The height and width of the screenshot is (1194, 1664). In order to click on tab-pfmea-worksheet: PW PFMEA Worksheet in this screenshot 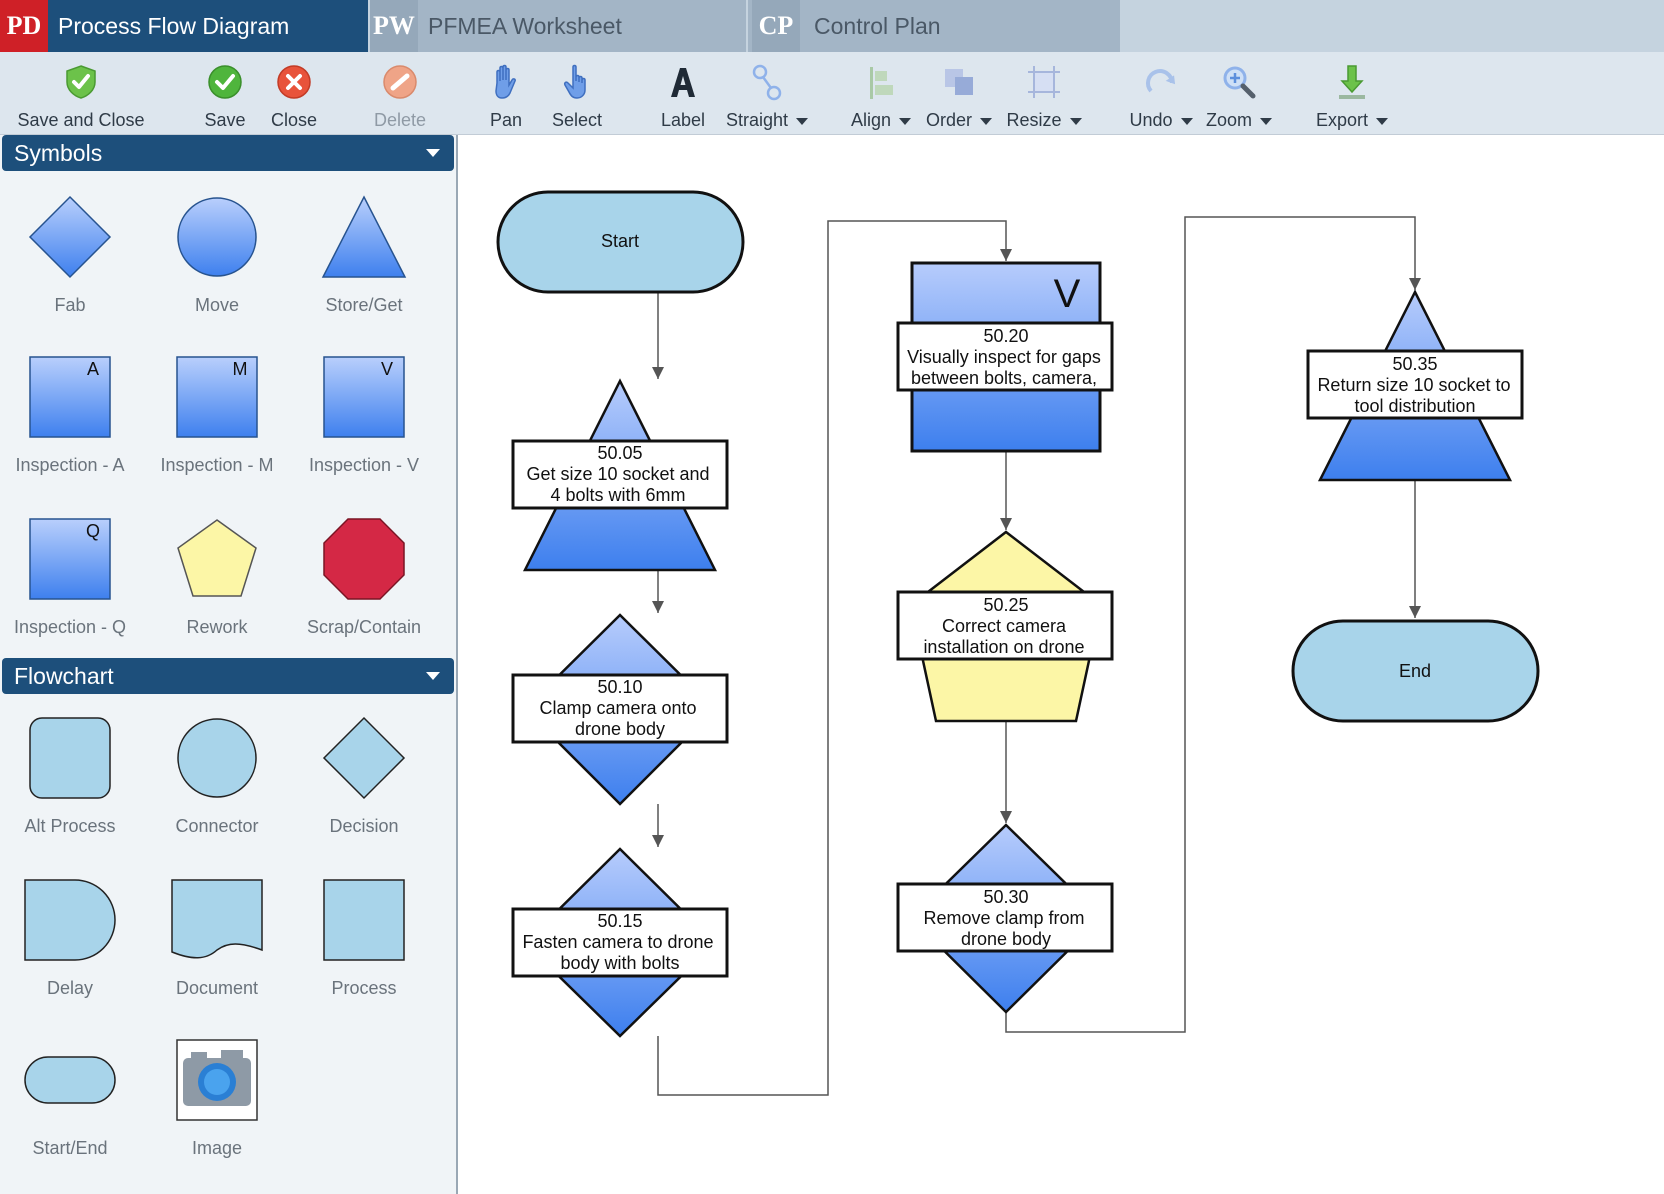, I will do `click(558, 26)`.